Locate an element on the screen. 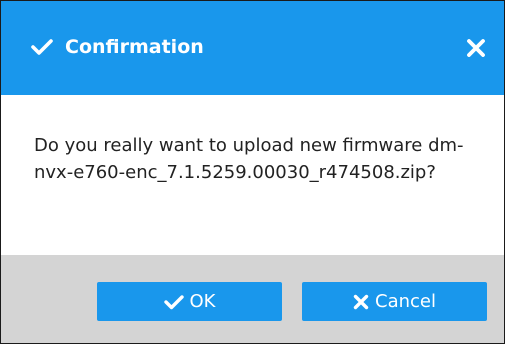 Image resolution: width=505 pixels, height=344 pixels. cancel-button-label: Cancel is located at coordinates (405, 301).